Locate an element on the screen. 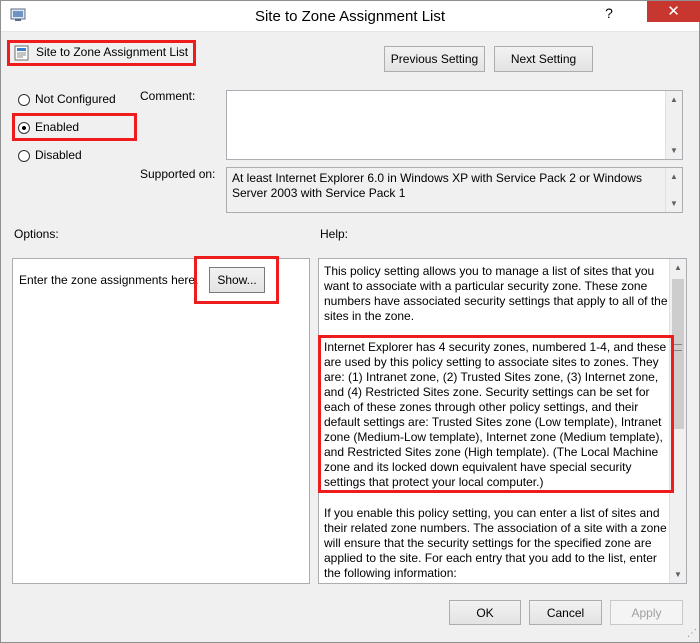  supported-on-label: Supported on: is located at coordinates (178, 174).